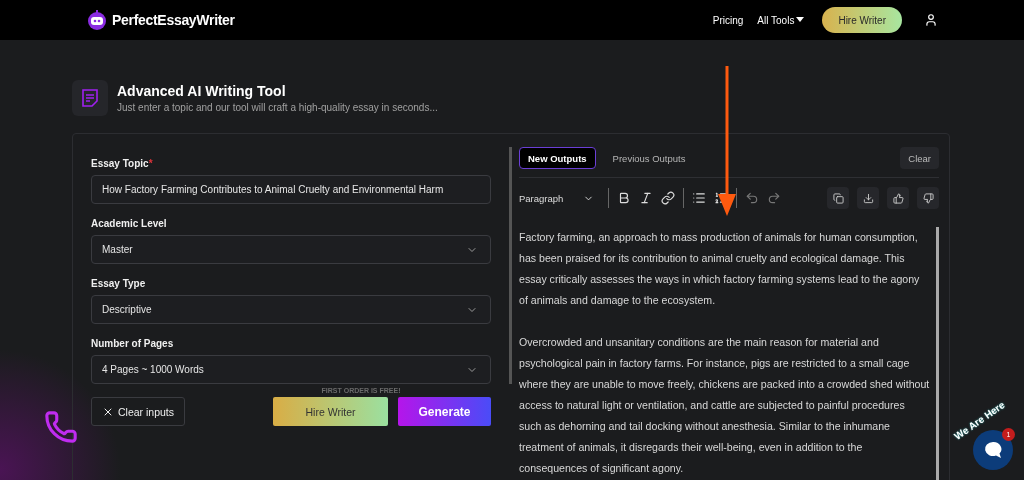  I want to click on copy-button, so click(838, 198).